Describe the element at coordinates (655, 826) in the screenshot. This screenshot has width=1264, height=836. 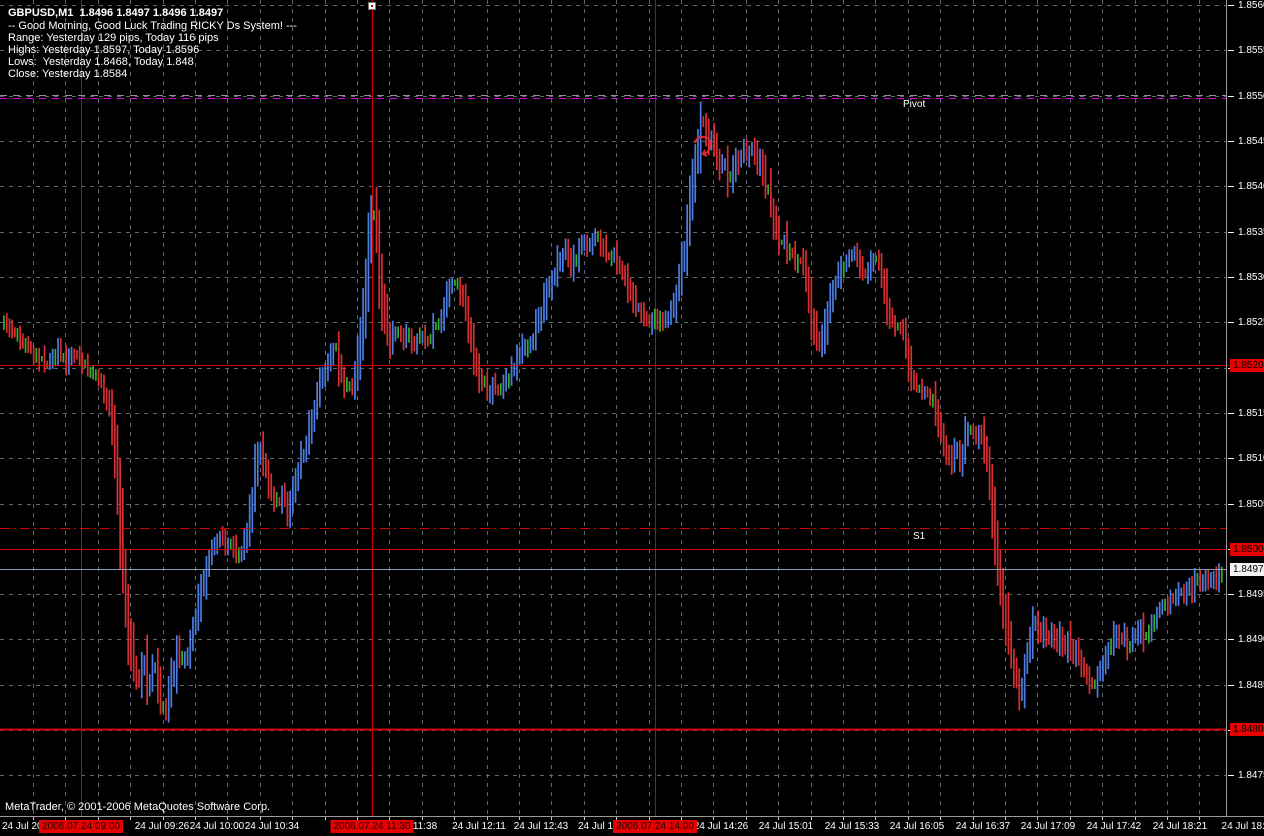
I see `session-time-badge: 2006.07.24 14:00` at that location.